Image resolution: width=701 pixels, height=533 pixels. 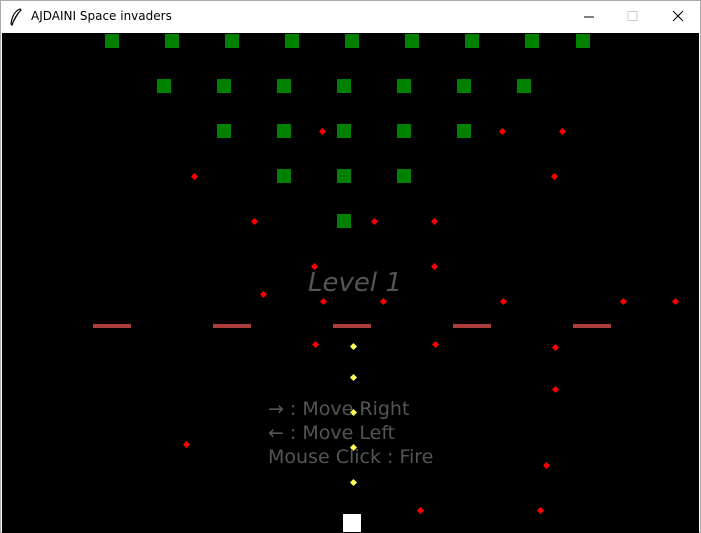 I want to click on close-button, so click(x=677, y=16).